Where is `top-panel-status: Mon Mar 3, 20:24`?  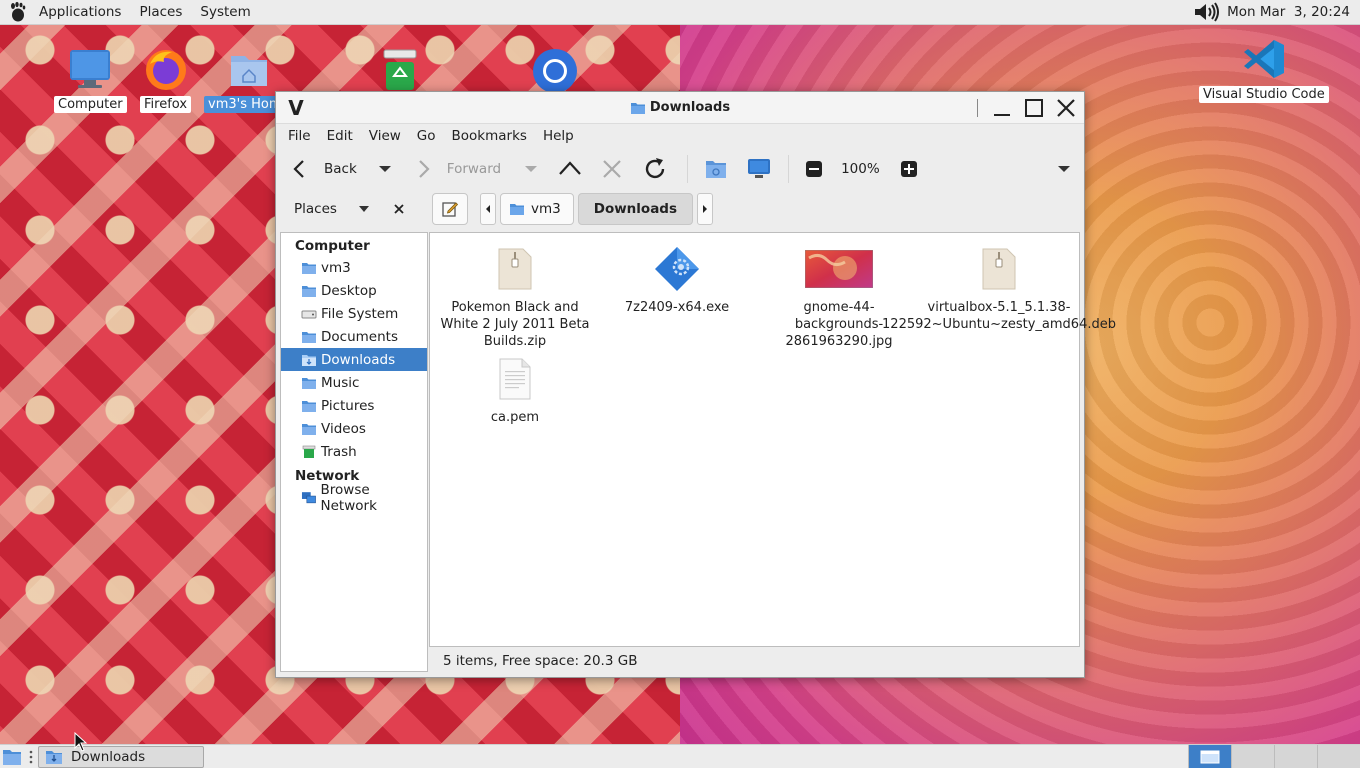
top-panel-status: Mon Mar 3, 20:24 is located at coordinates (1276, 12).